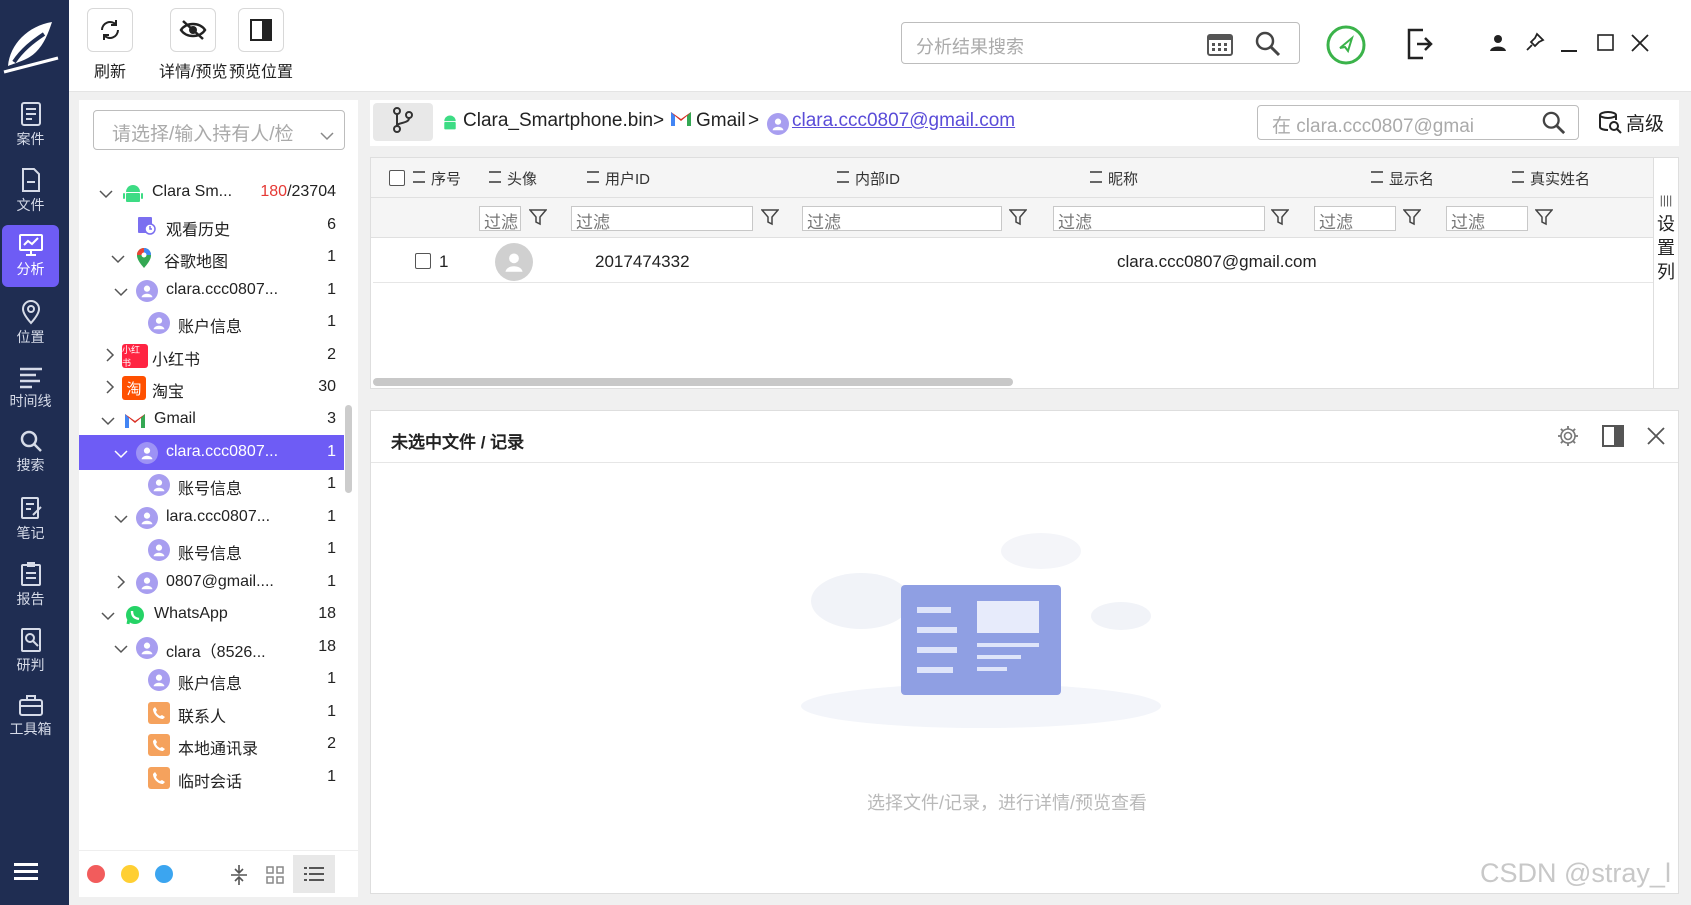 The image size is (1691, 905). Describe the element at coordinates (30, 452) in the screenshot. I see `nav-item-search: 搜索` at that location.